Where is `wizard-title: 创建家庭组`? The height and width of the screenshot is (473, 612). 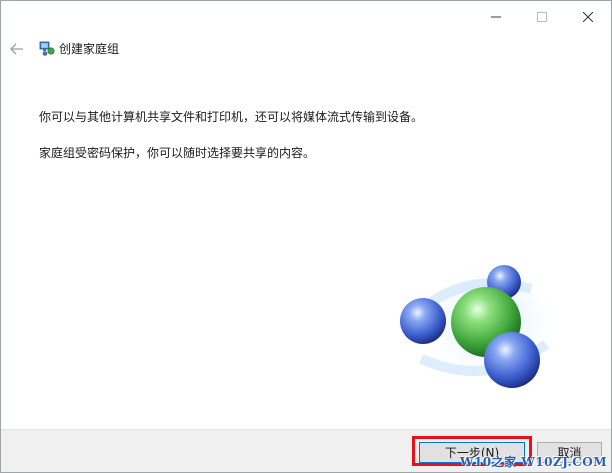
wizard-title: 创建家庭组 is located at coordinates (89, 49).